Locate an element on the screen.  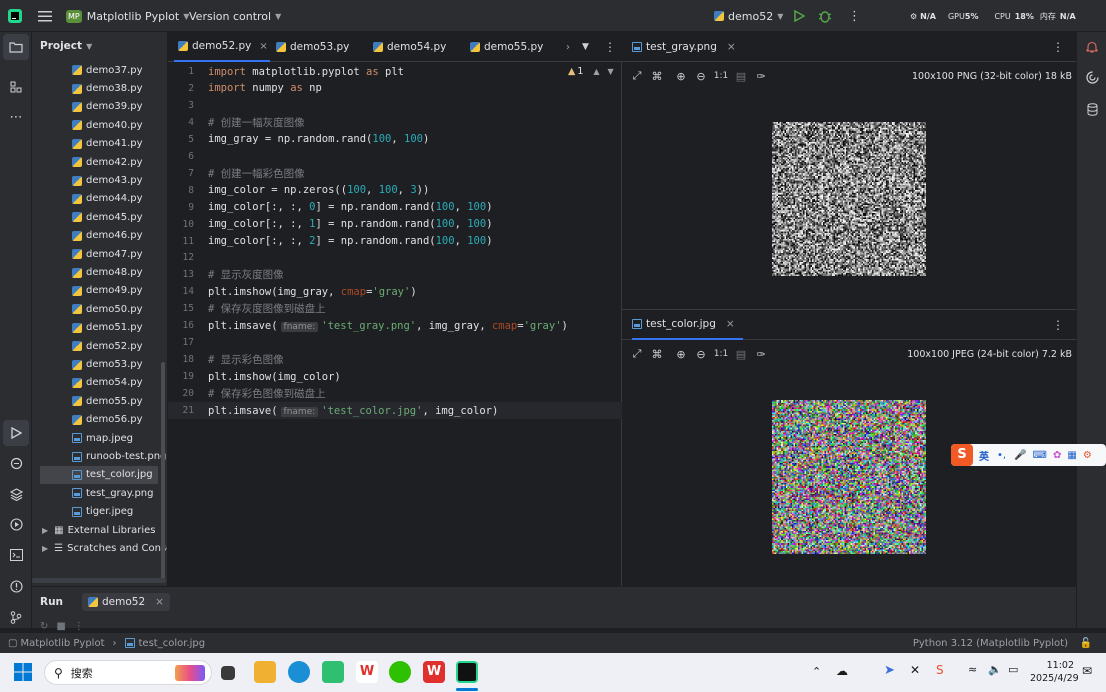
edge-icon is located at coordinates (299, 672).